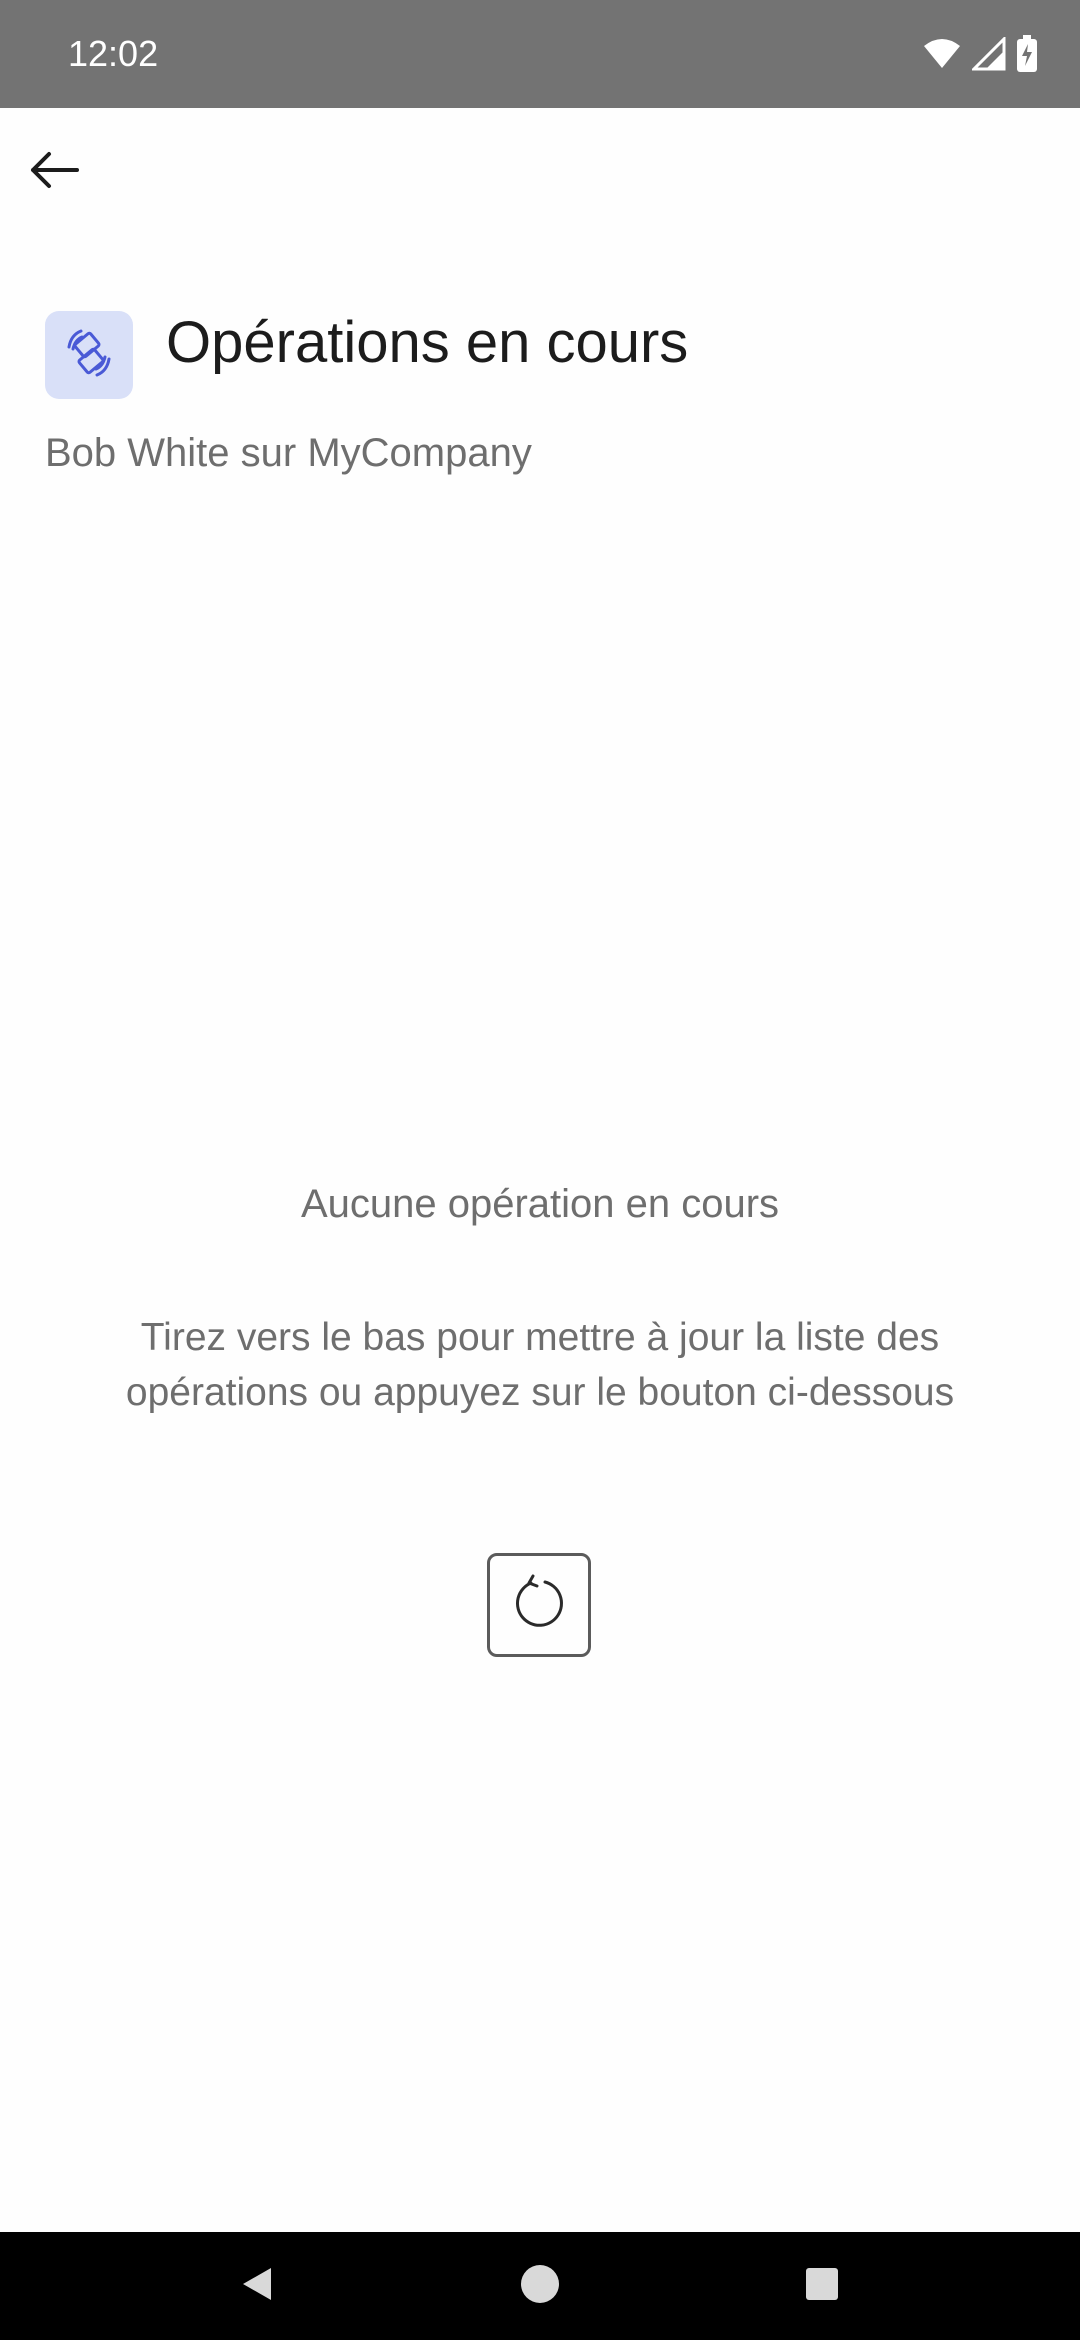  I want to click on page-title: Opérations en cours, so click(427, 342).